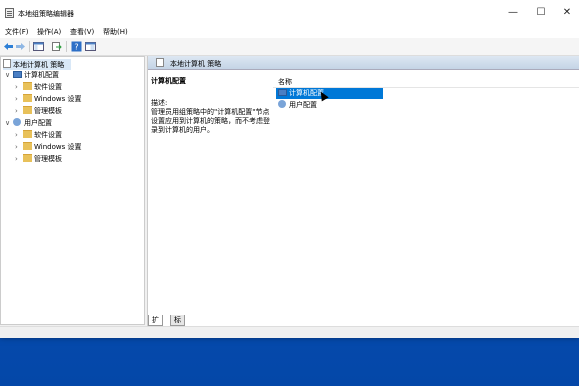 The width and height of the screenshot is (579, 386). I want to click on show-hide-tree-icon, so click(38, 46).